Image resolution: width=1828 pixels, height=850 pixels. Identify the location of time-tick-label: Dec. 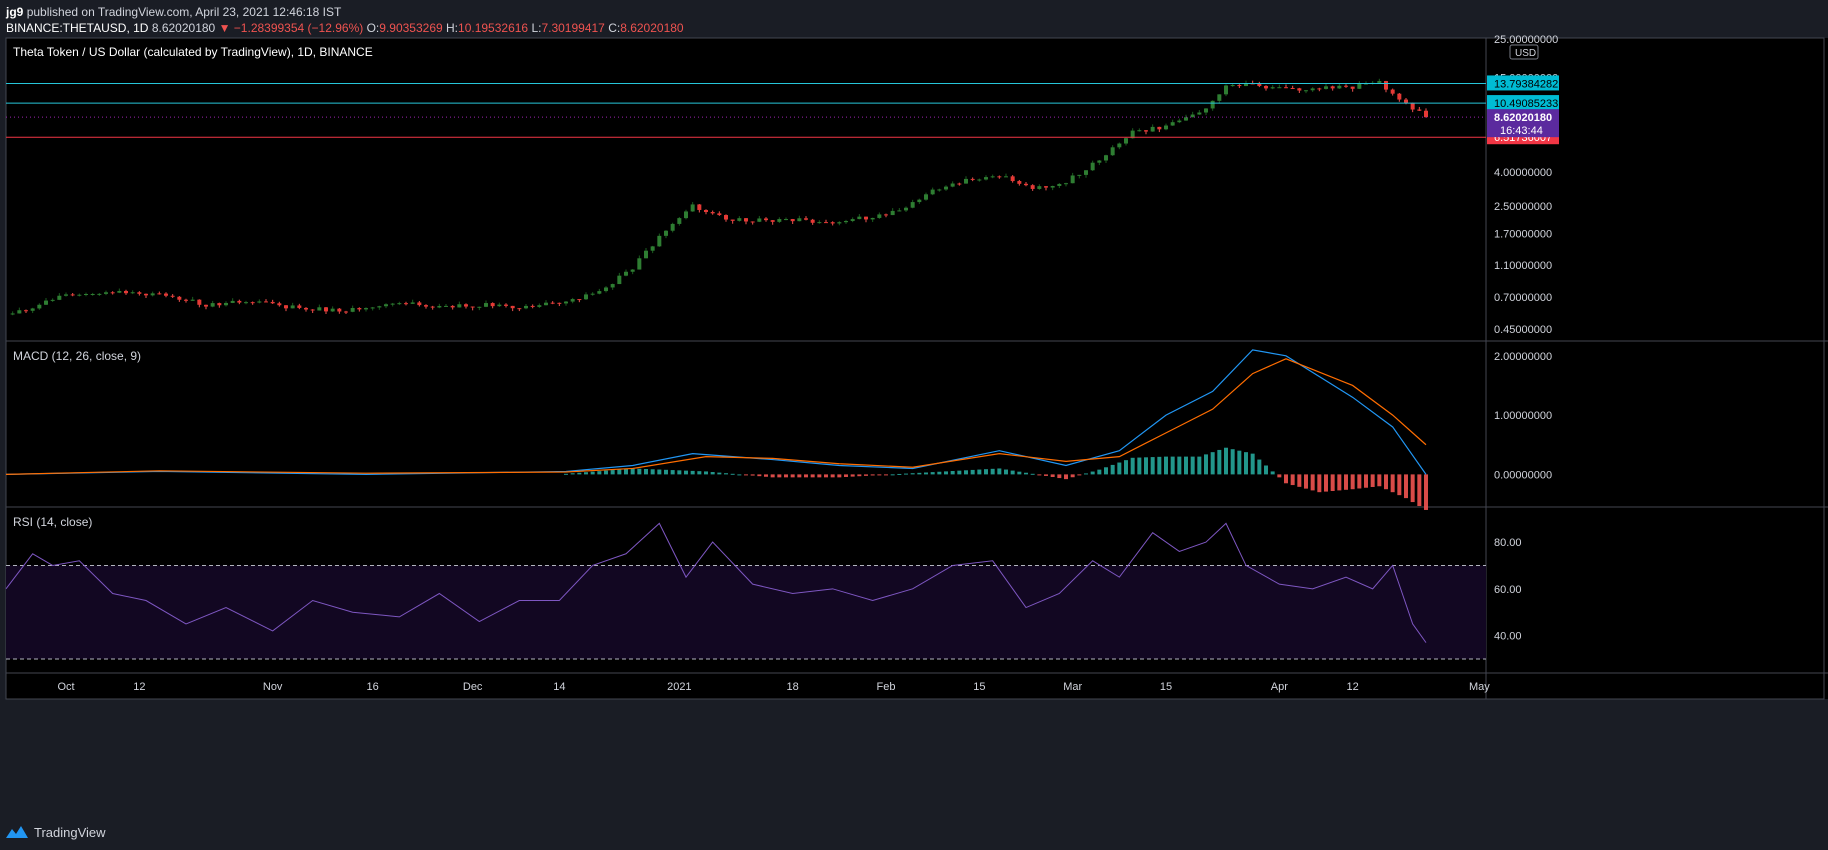
(473, 687).